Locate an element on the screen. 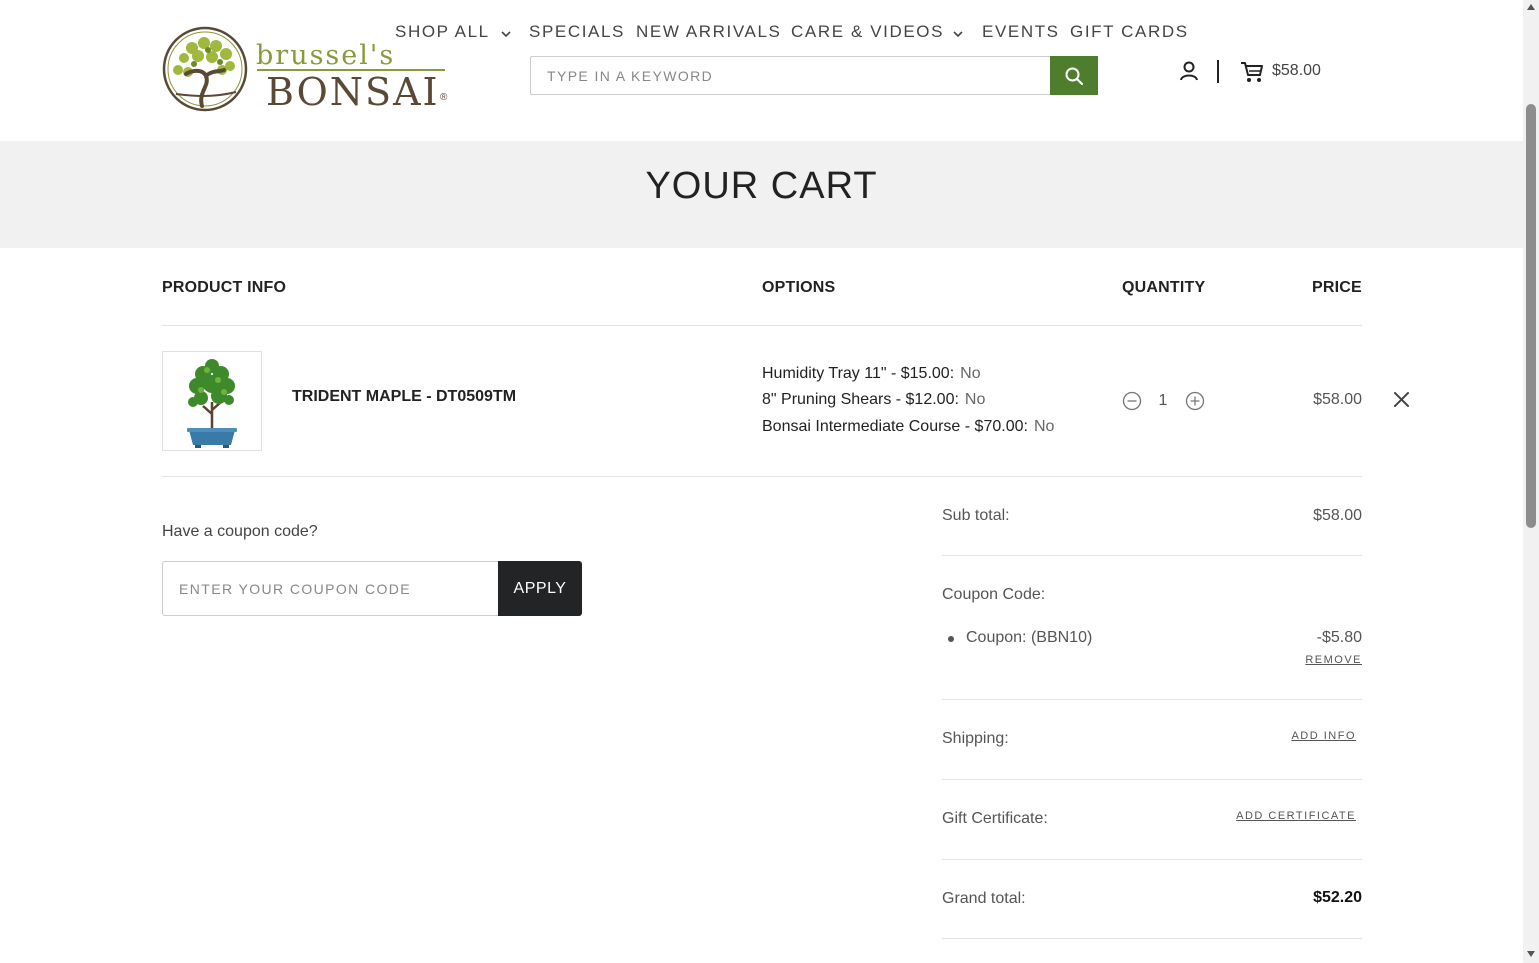  bonsai-product-image is located at coordinates (212, 401).